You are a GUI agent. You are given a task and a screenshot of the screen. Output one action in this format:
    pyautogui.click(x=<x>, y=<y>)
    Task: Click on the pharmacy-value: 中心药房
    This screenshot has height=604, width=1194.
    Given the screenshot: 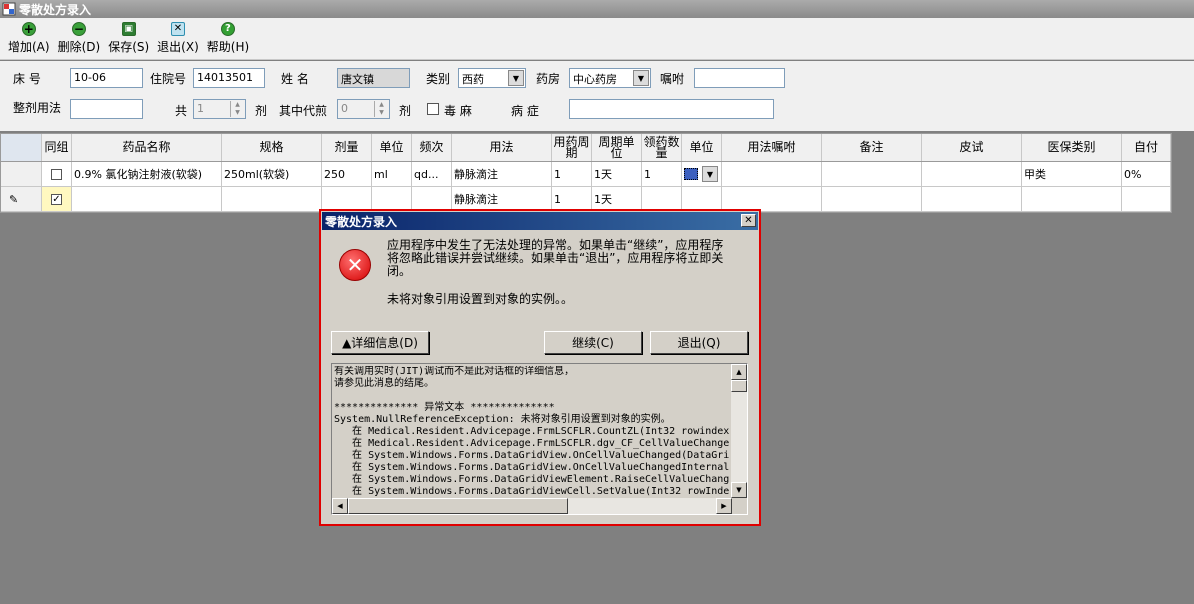 What is the action you would take?
    pyautogui.click(x=595, y=79)
    